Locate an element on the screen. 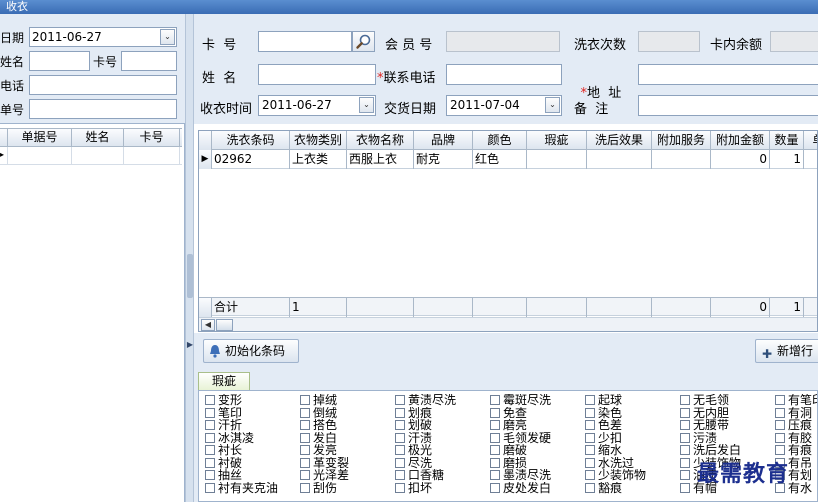 The image size is (818, 502). defect-checkbox-item: 衬有夹克油 is located at coordinates (252, 488).